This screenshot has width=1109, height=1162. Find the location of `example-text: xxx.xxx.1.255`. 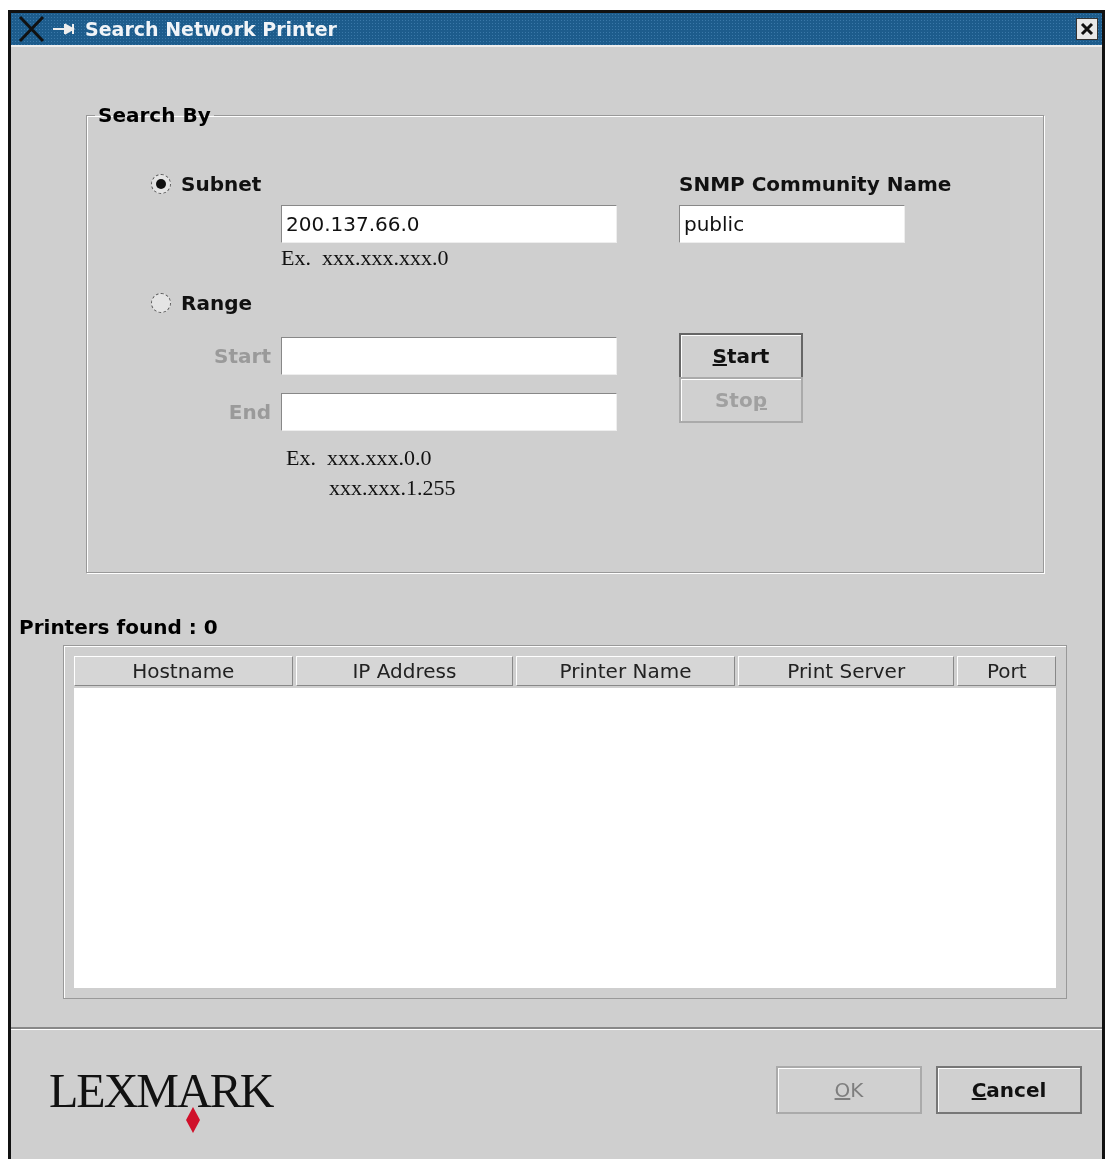

example-text: xxx.xxx.1.255 is located at coordinates (393, 488).